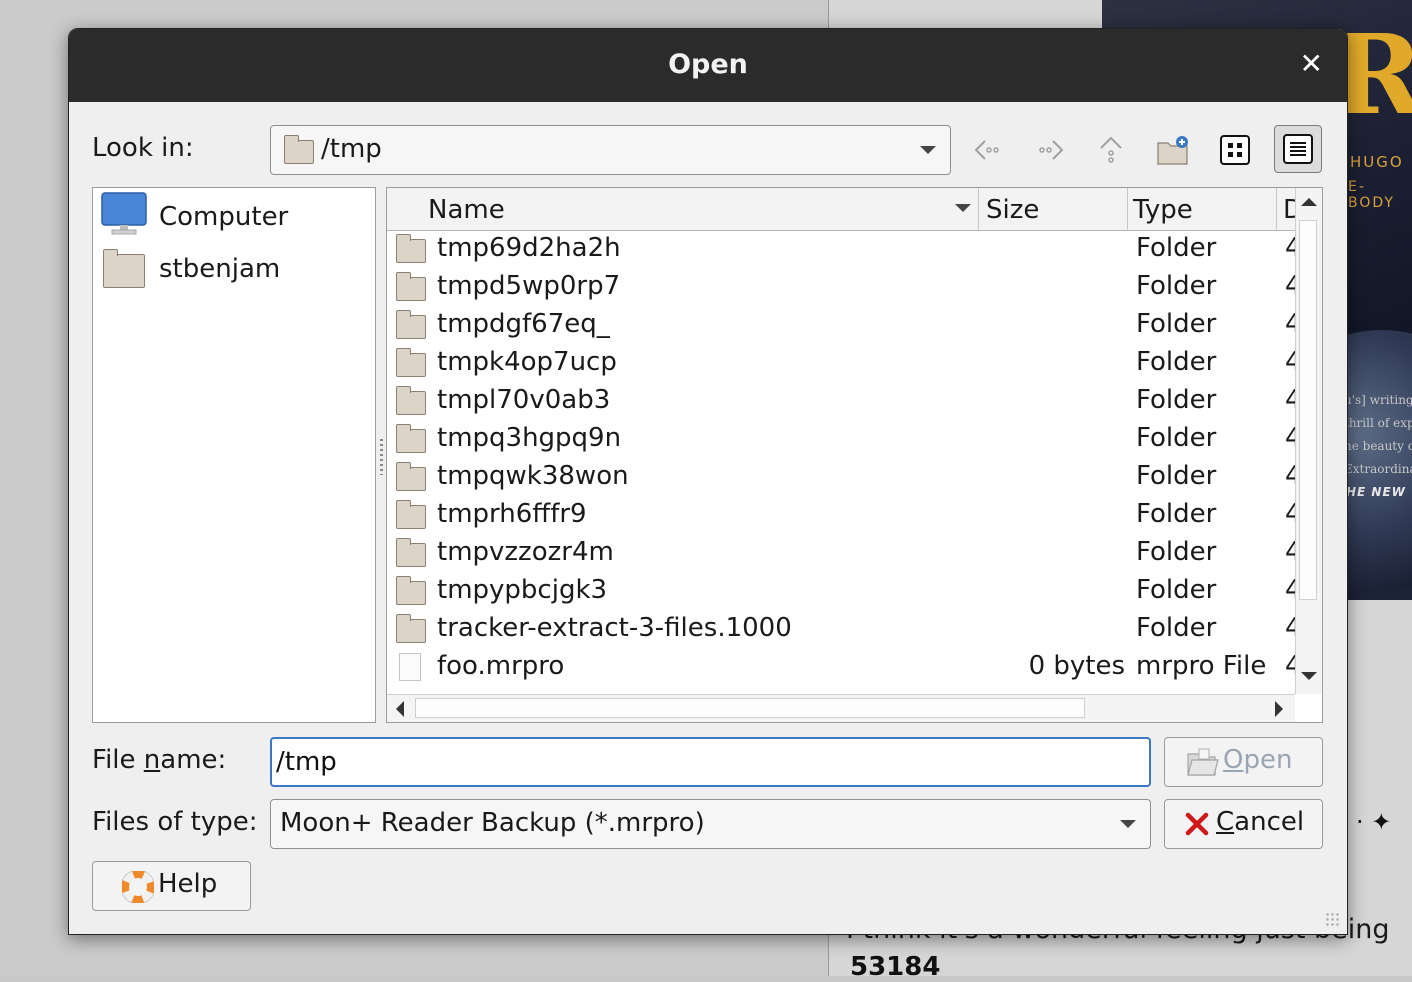 Image resolution: width=1412 pixels, height=982 pixels. Describe the element at coordinates (1279, 709) in the screenshot. I see `scroll-right-icon` at that location.